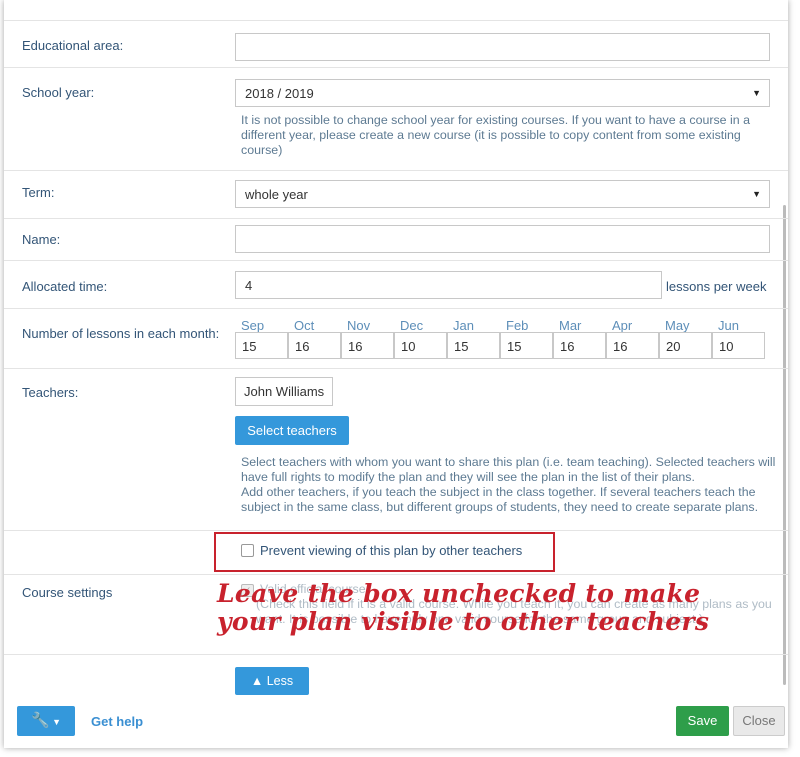 This screenshot has width=800, height=757. What do you see at coordinates (502, 93) in the screenshot?
I see `school-year-select: 2018 / 2019` at bounding box center [502, 93].